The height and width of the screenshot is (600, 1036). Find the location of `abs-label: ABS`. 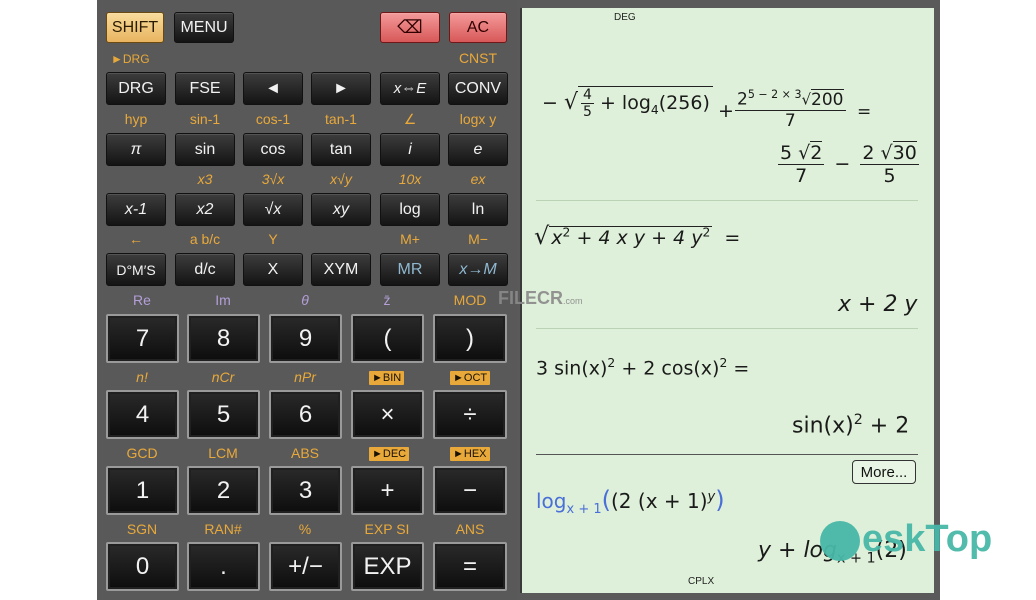

abs-label: ABS is located at coordinates (304, 453).